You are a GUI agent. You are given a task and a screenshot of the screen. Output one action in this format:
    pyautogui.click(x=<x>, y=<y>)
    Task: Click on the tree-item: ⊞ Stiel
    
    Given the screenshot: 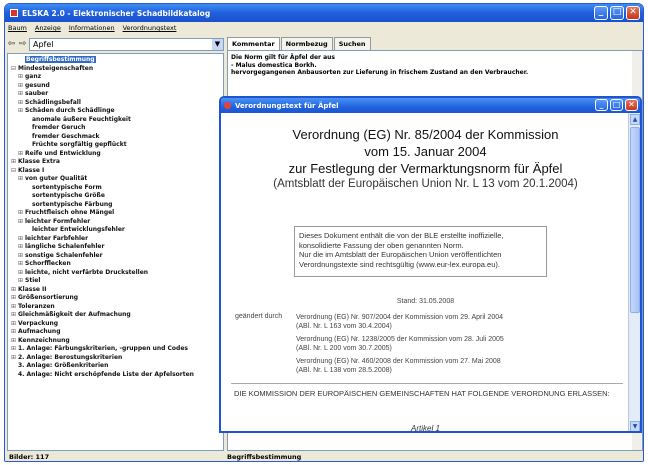 What is the action you would take?
    pyautogui.click(x=115, y=281)
    